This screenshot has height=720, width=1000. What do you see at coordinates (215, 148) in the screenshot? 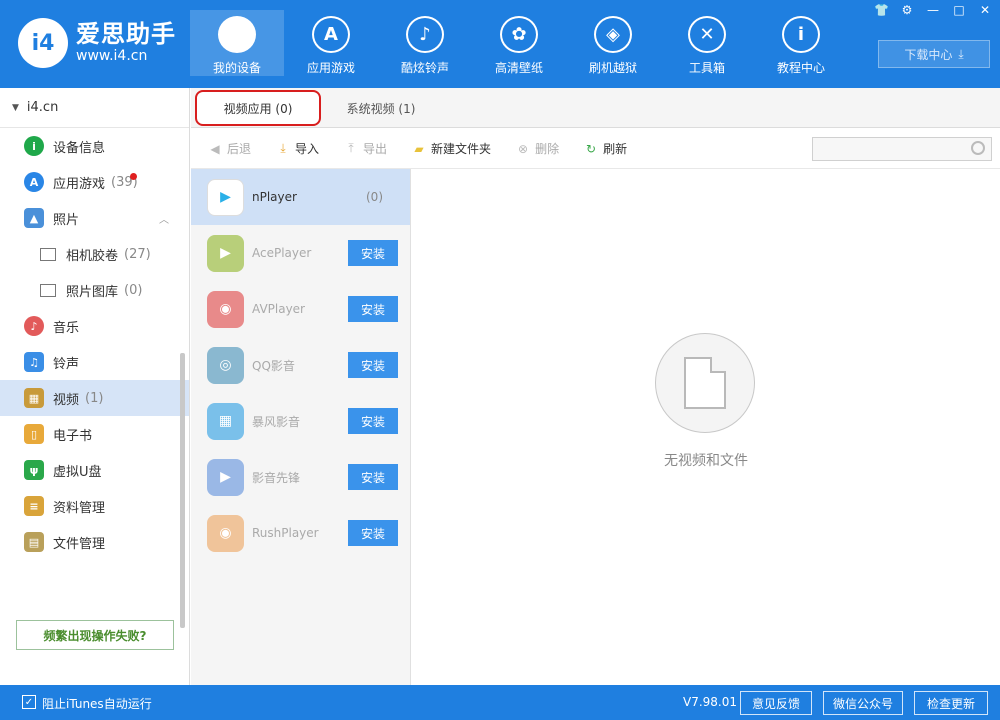
I see `back-icon: ◀` at bounding box center [215, 148].